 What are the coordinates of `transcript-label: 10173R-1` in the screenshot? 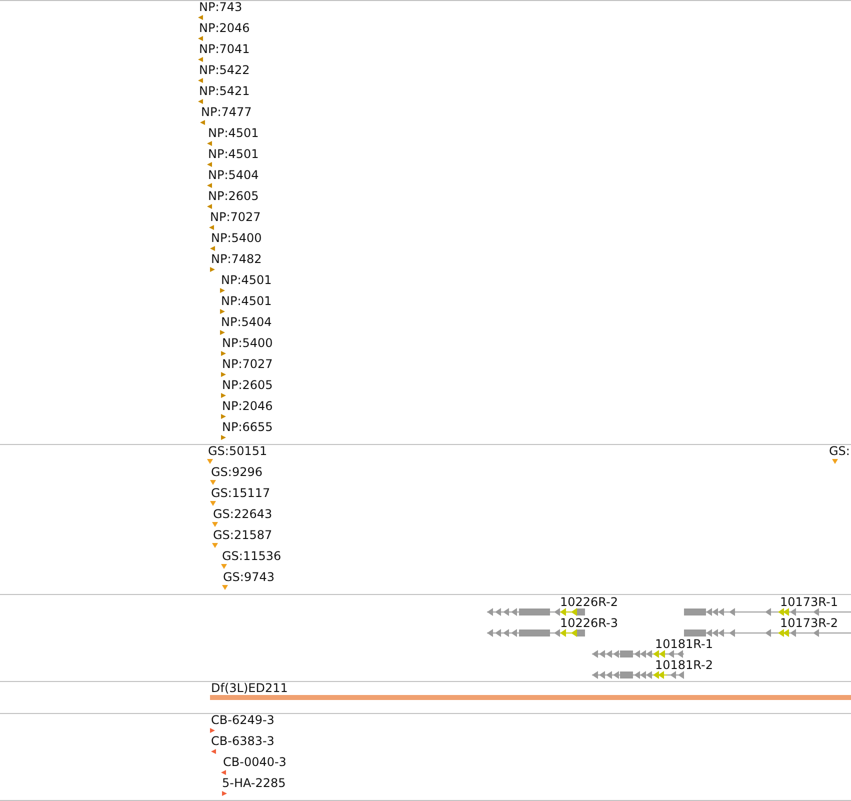 It's located at (809, 602).